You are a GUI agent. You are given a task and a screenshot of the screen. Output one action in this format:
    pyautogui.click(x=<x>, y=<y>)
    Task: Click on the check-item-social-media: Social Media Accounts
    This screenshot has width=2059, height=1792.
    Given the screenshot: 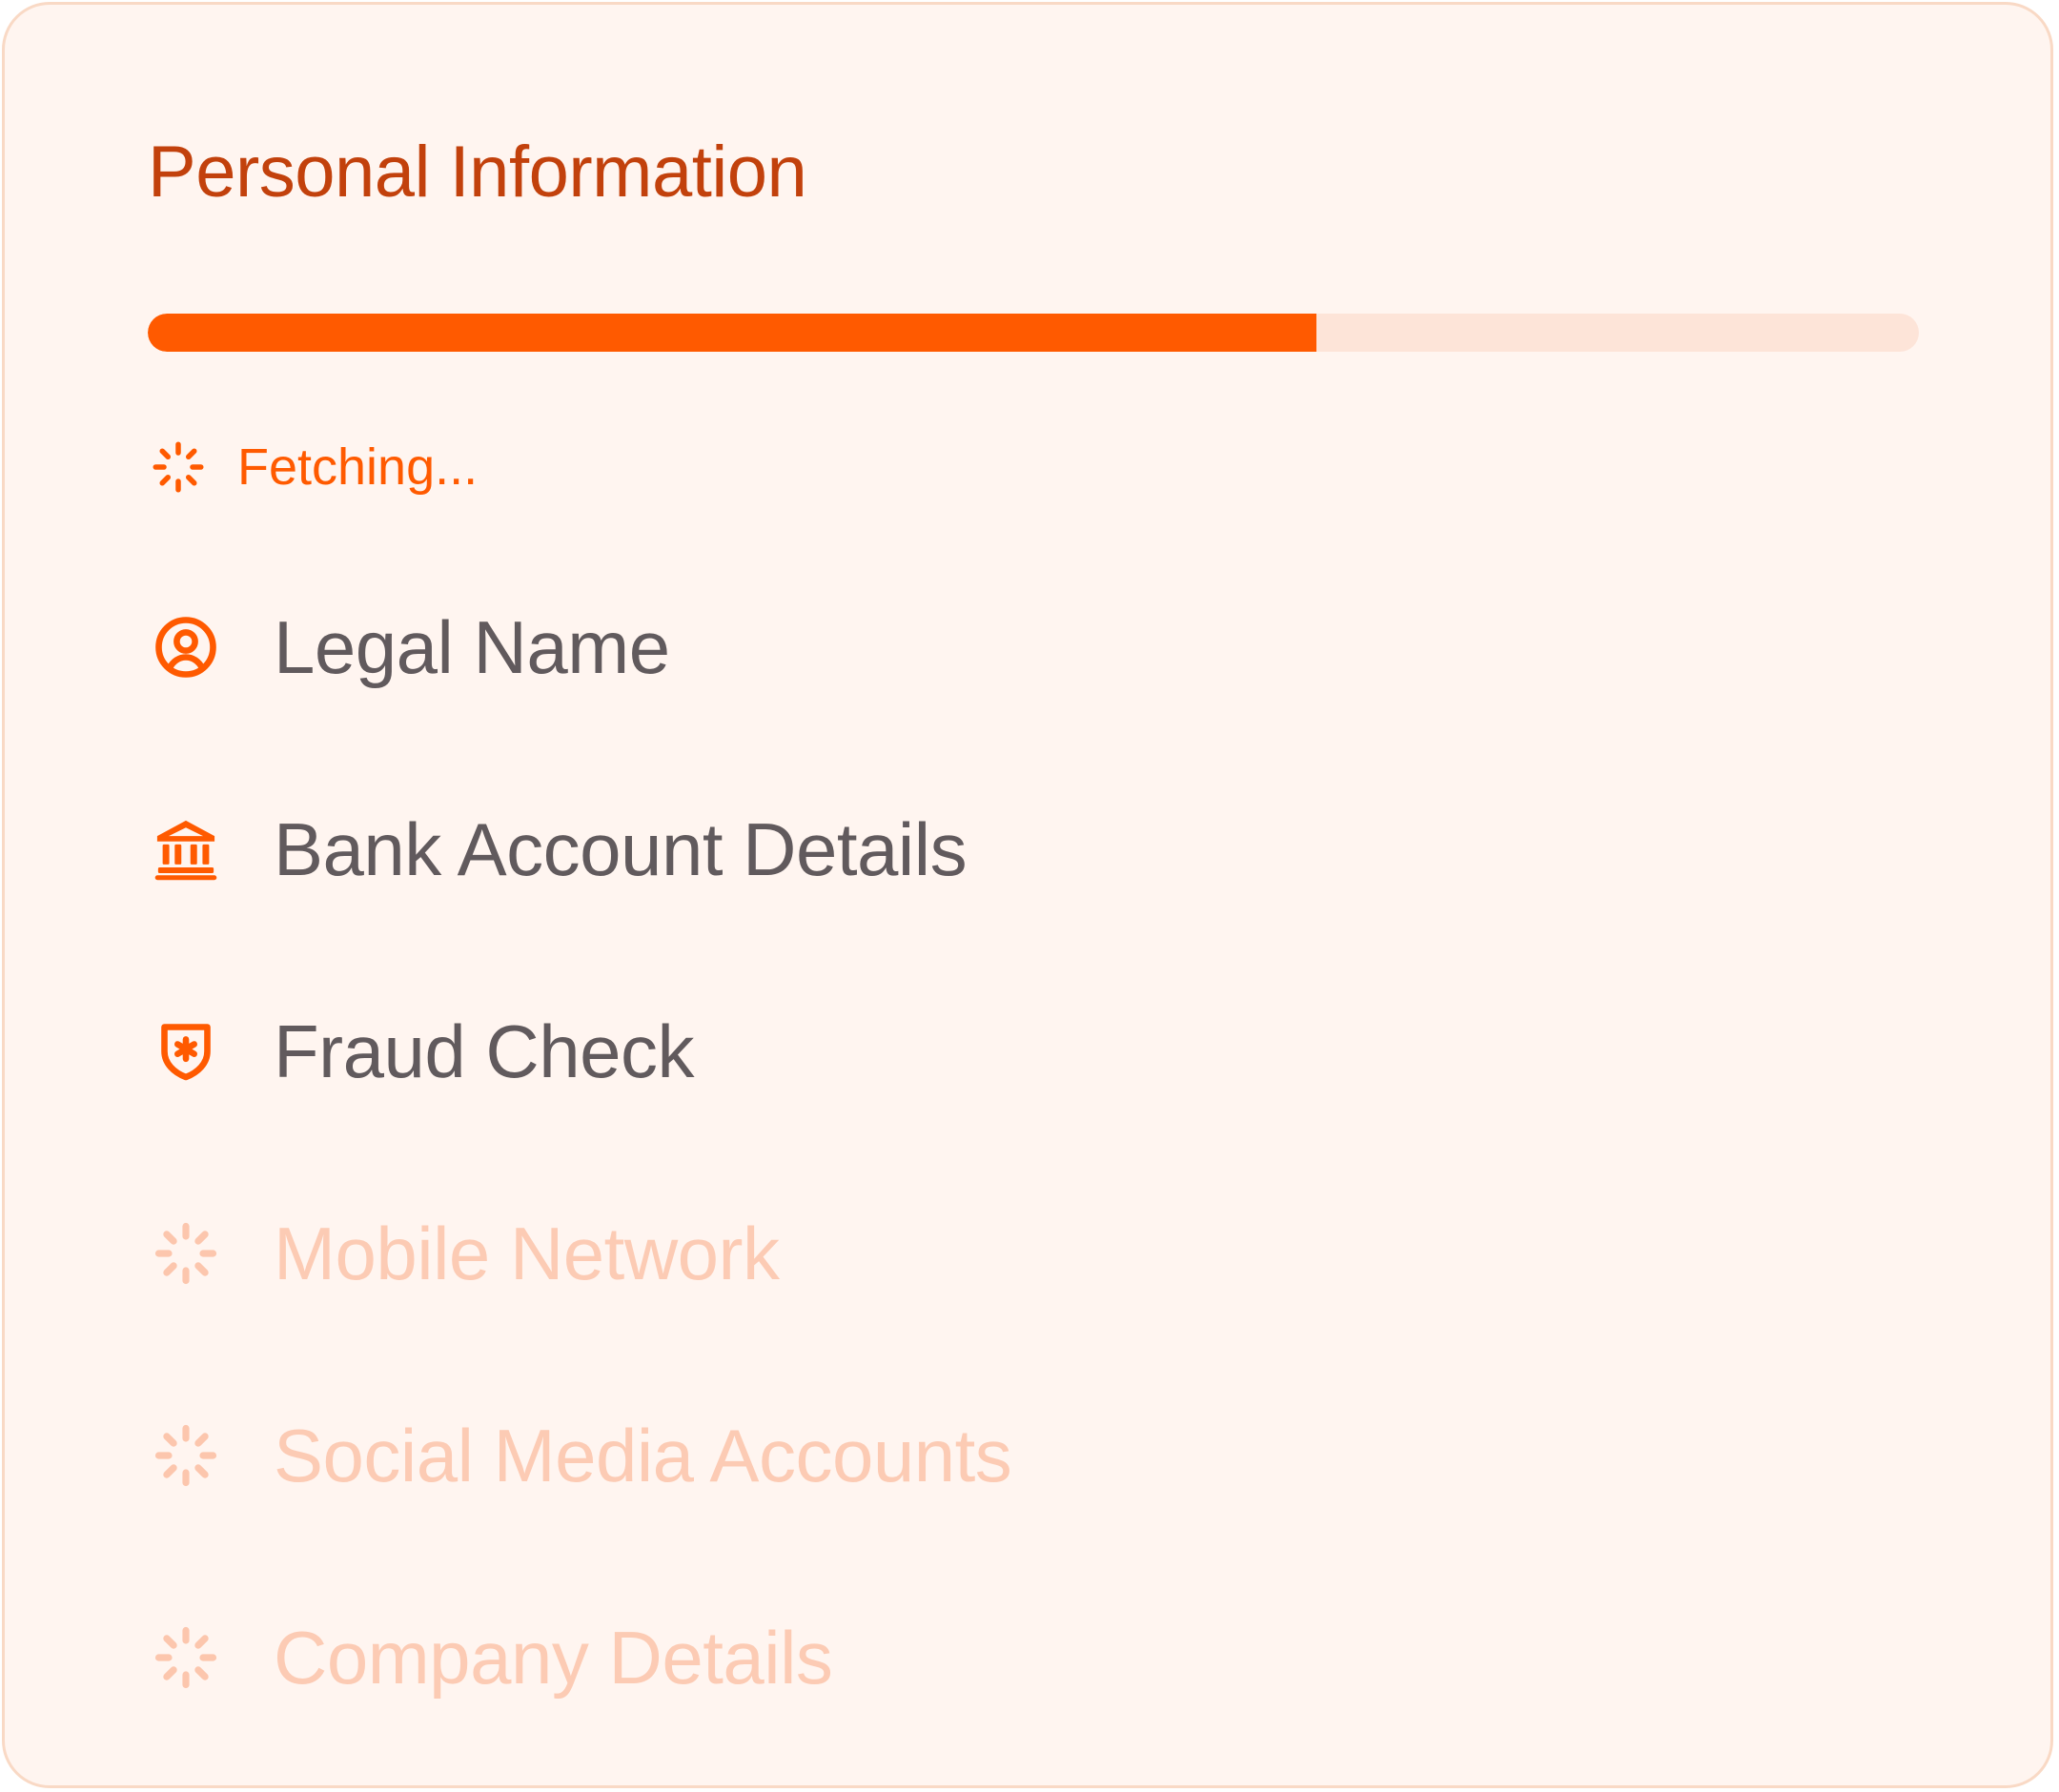 What is the action you would take?
    pyautogui.click(x=580, y=1455)
    